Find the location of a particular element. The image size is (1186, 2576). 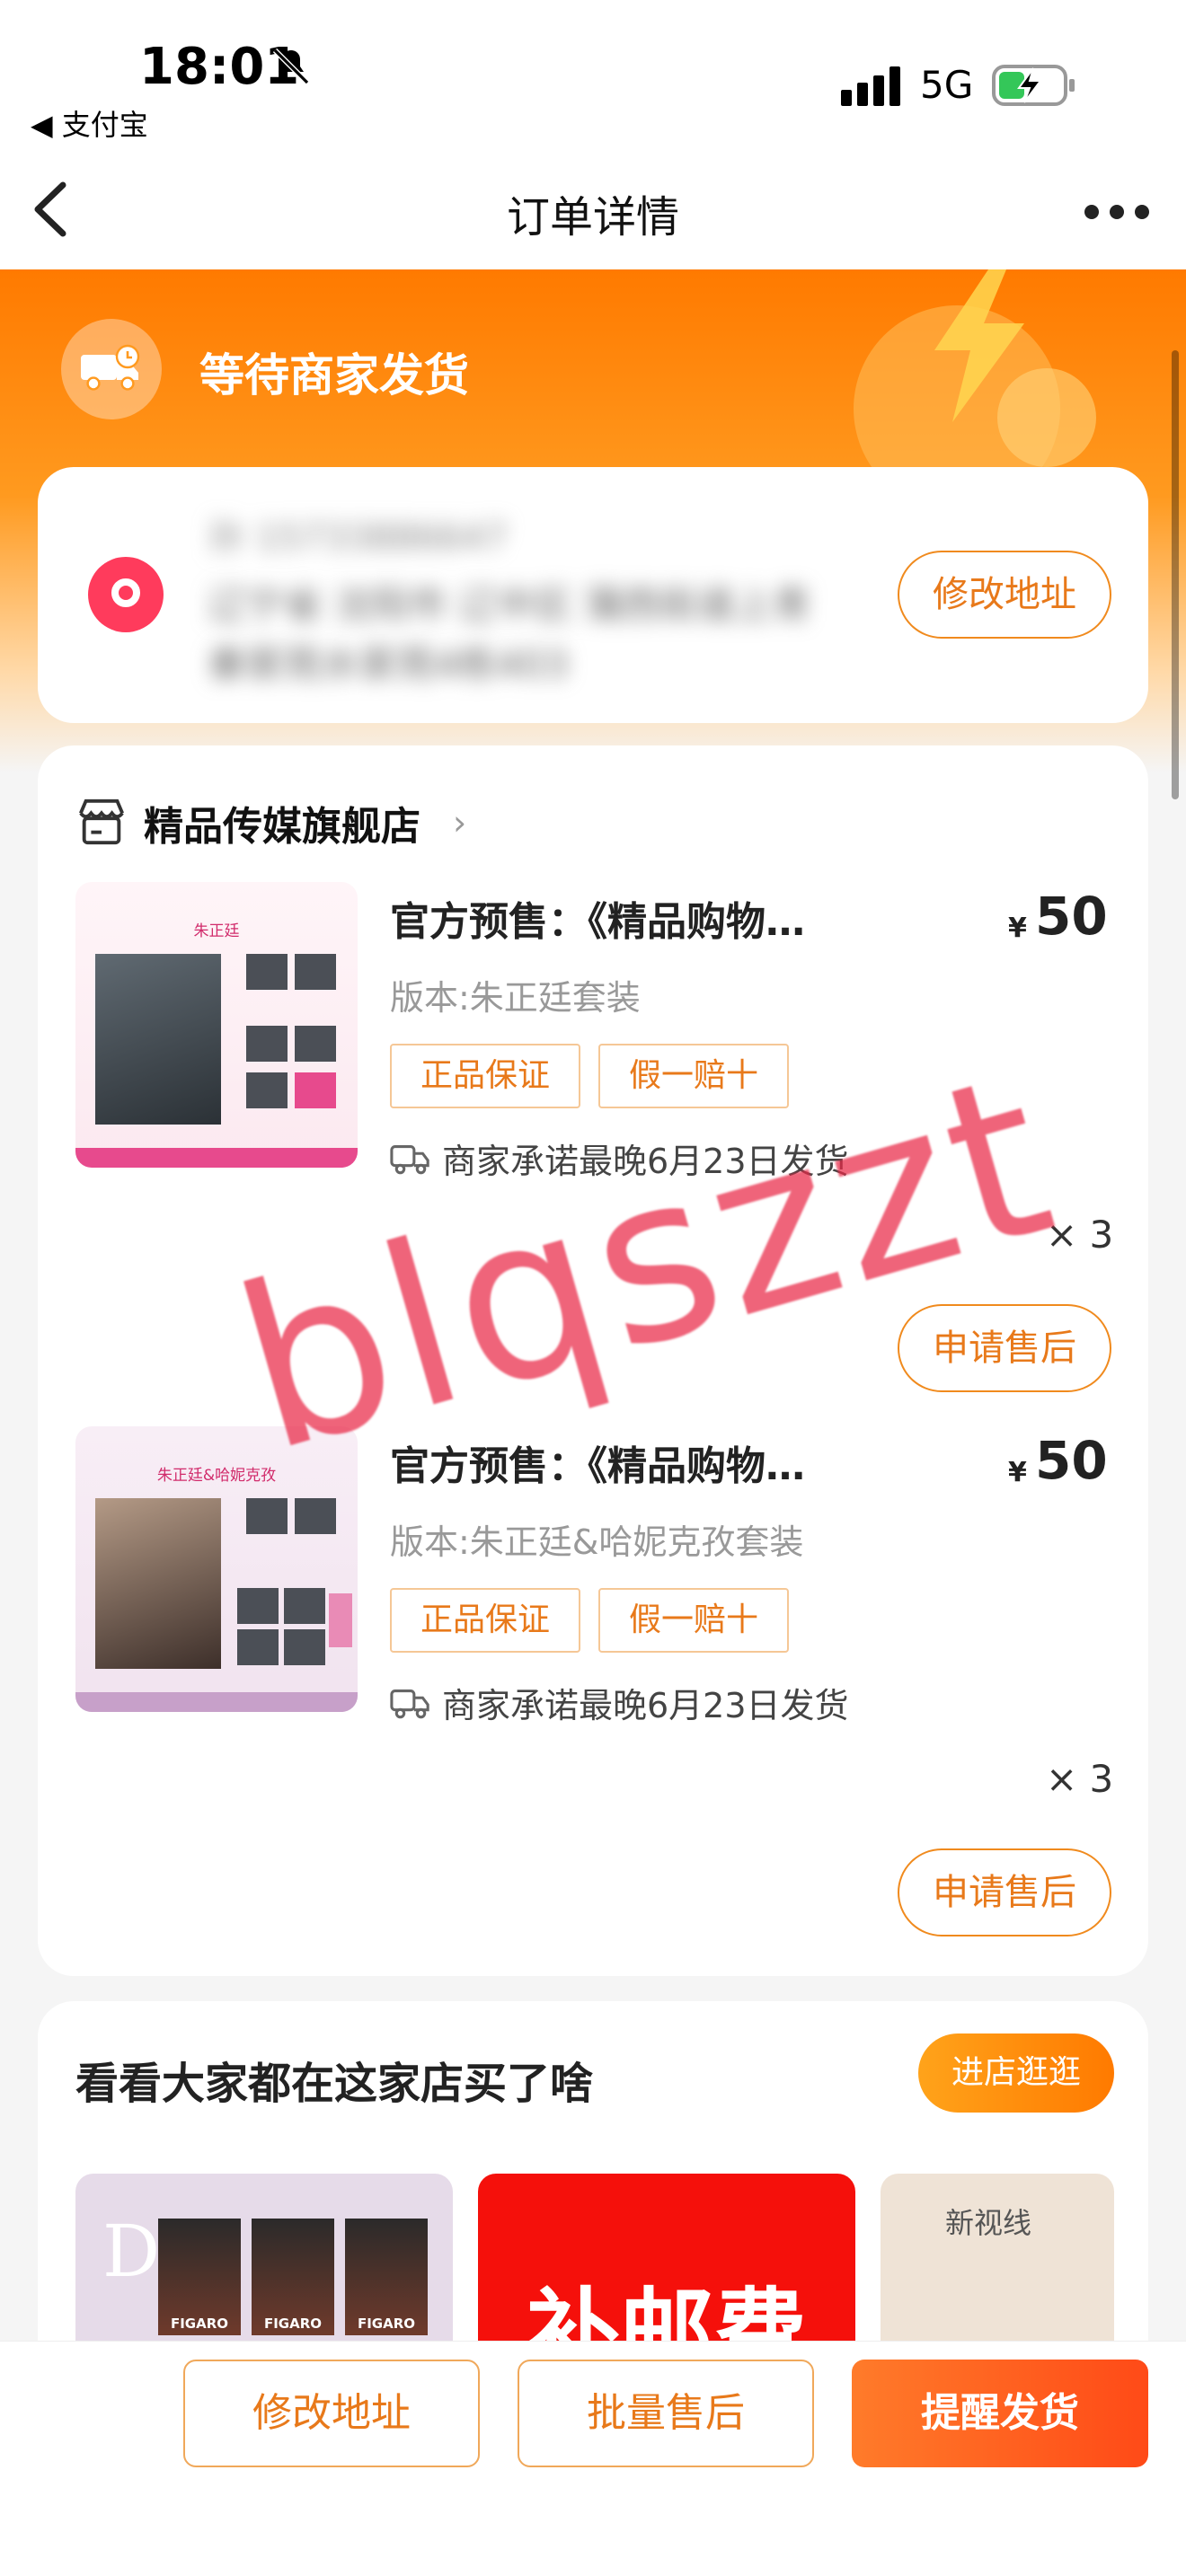

battery-charging-icon is located at coordinates (1033, 85).